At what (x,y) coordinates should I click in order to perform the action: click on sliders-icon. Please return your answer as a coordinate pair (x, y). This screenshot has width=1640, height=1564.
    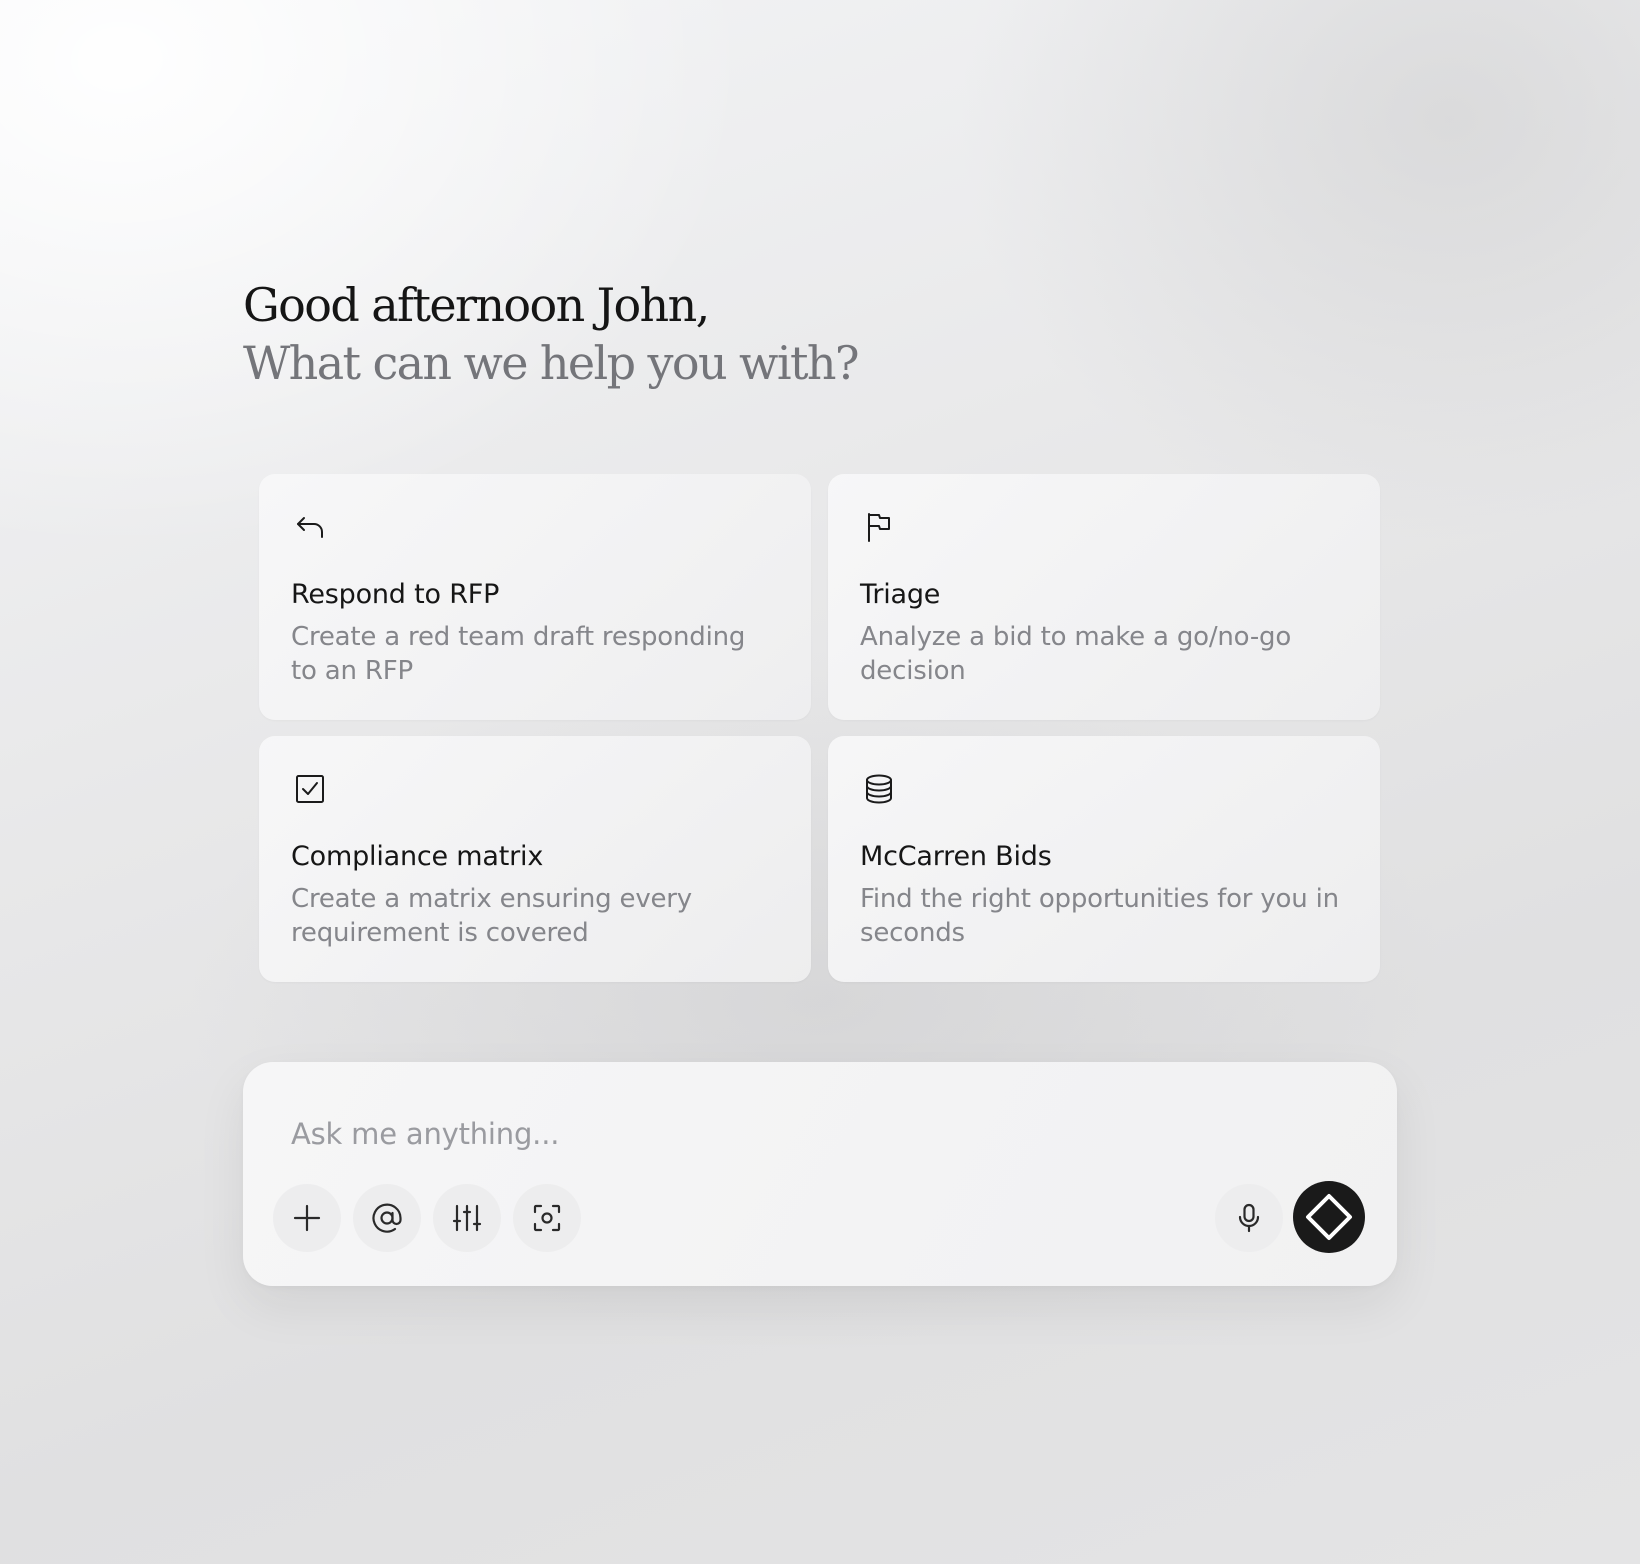
    Looking at the image, I should click on (467, 1218).